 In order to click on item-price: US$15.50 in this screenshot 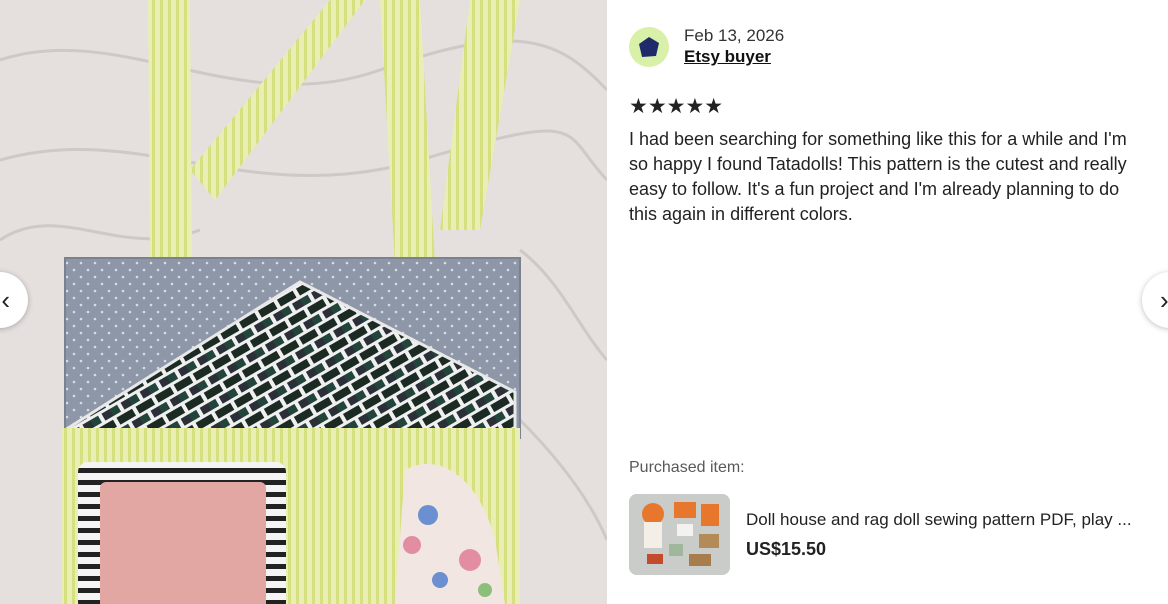, I will do `click(786, 549)`.